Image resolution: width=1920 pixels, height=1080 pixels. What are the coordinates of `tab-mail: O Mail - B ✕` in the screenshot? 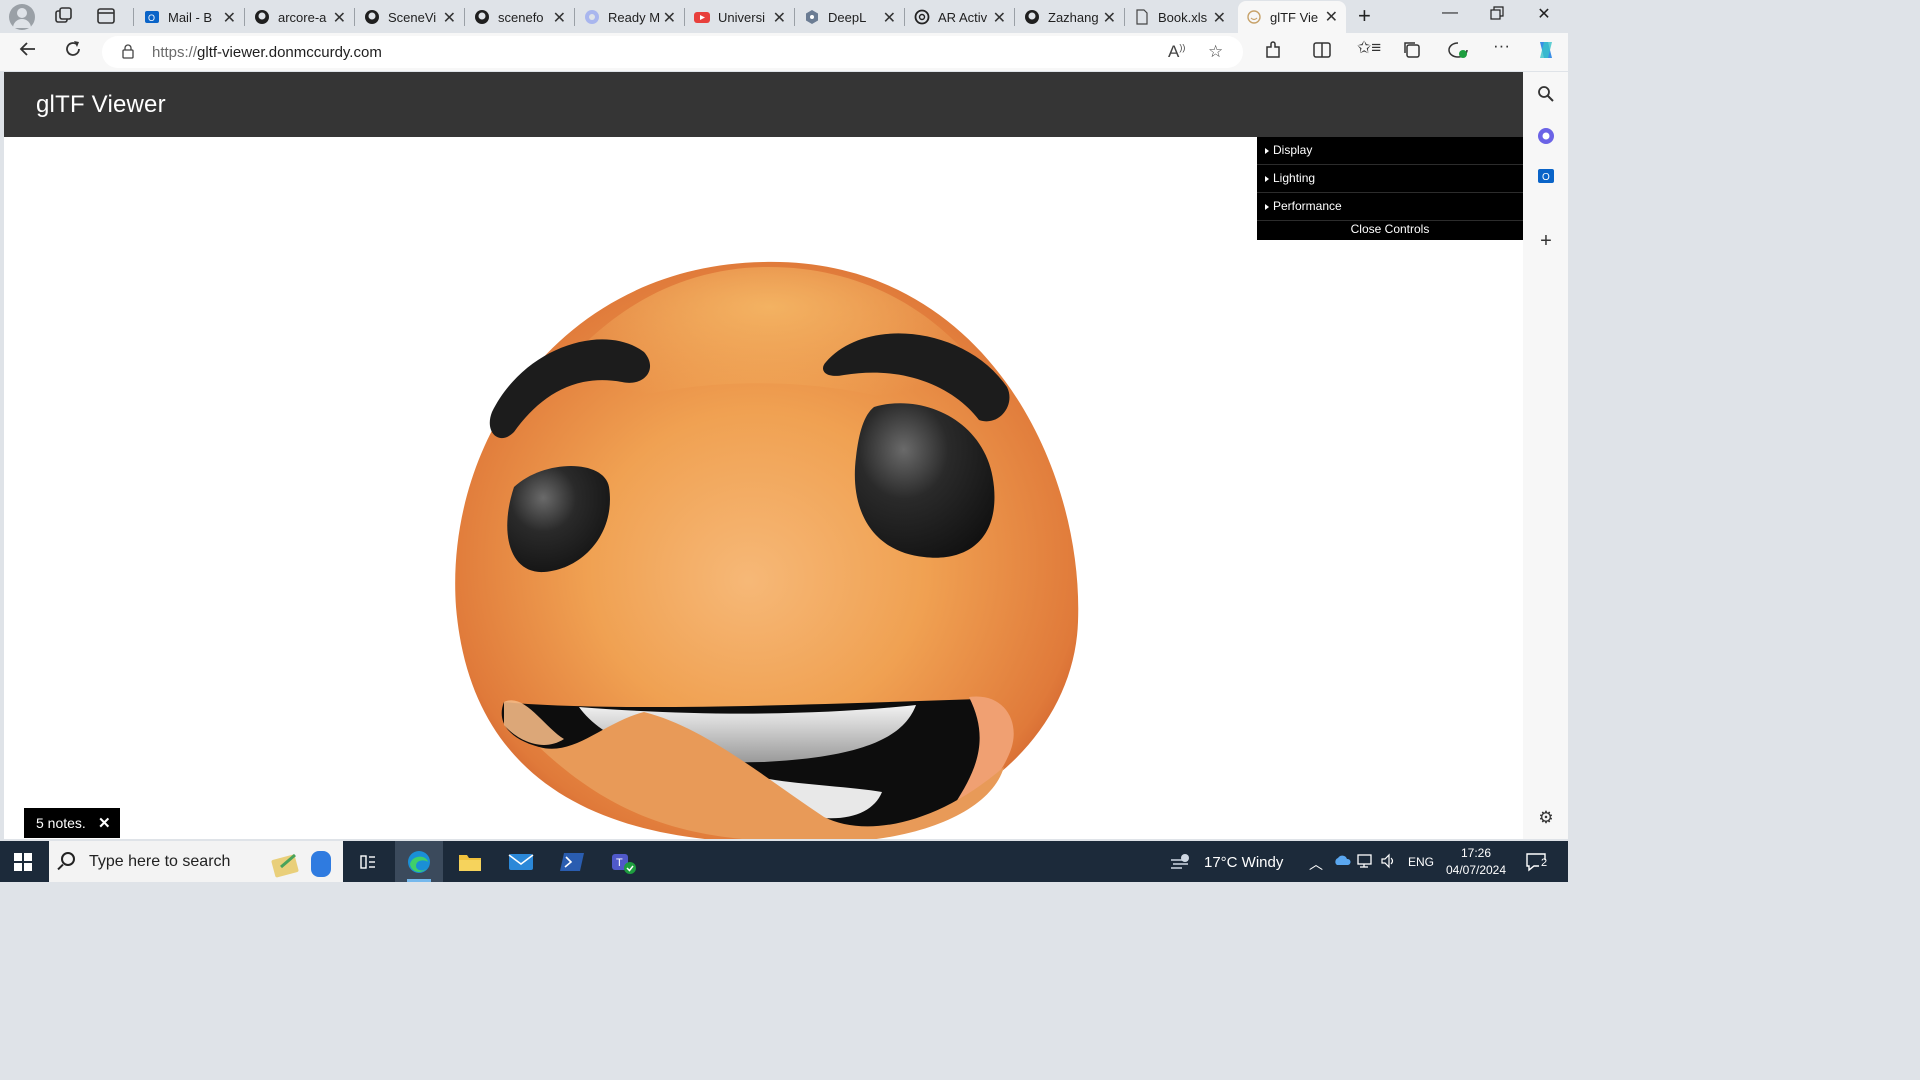 It's located at (190, 17).